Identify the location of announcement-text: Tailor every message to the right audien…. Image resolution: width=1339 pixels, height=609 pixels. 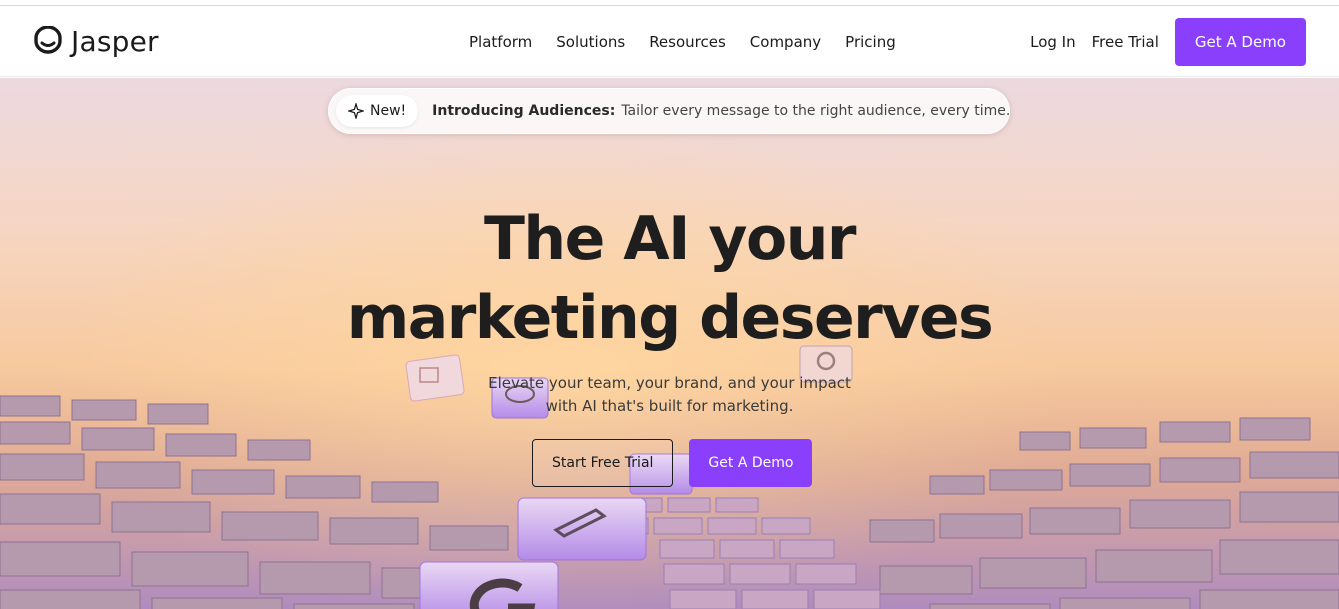
(816, 111).